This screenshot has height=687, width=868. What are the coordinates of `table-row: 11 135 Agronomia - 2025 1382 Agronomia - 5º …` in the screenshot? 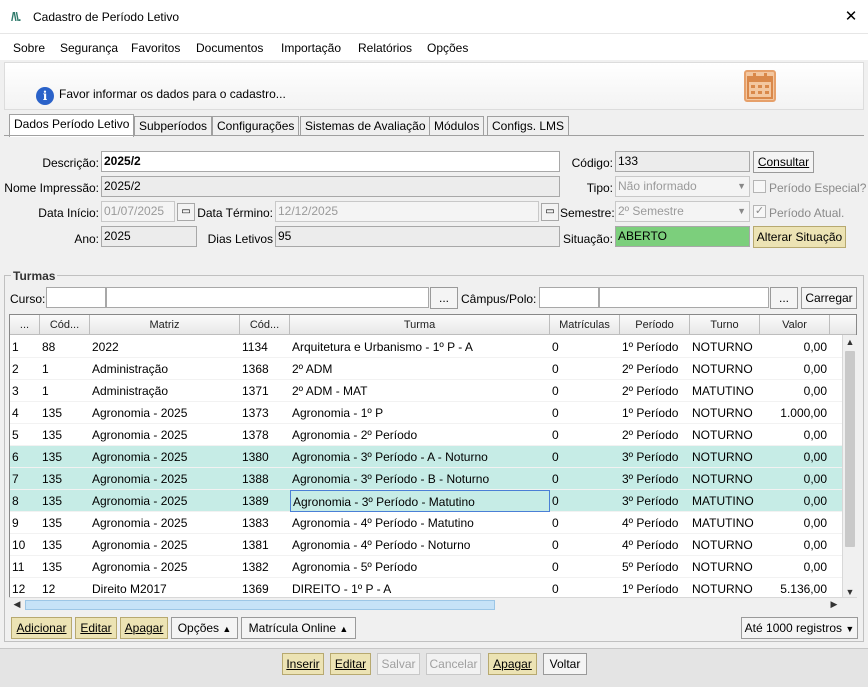 It's located at (427, 567).